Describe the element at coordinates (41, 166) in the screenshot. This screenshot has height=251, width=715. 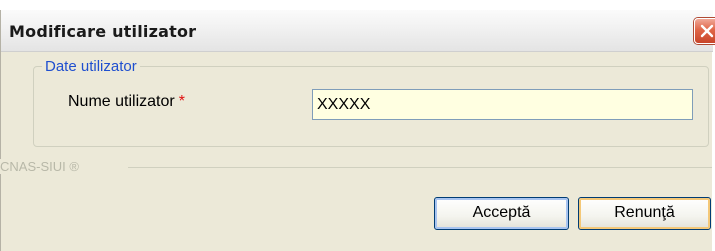
I see `footer-brand: CNAS-SIUI ®` at that location.